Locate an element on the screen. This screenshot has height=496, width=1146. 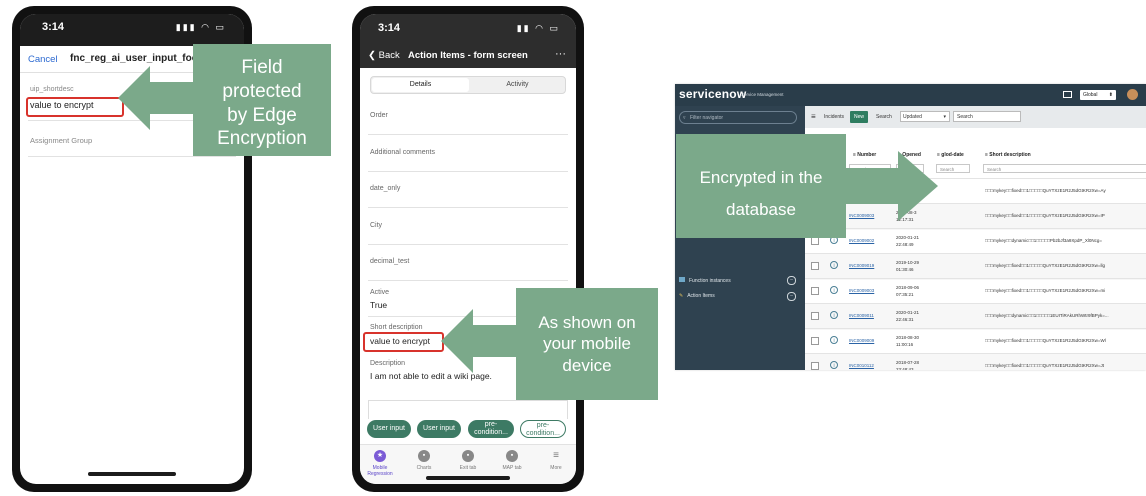
list-title: Incidents is located at coordinates (834, 117).